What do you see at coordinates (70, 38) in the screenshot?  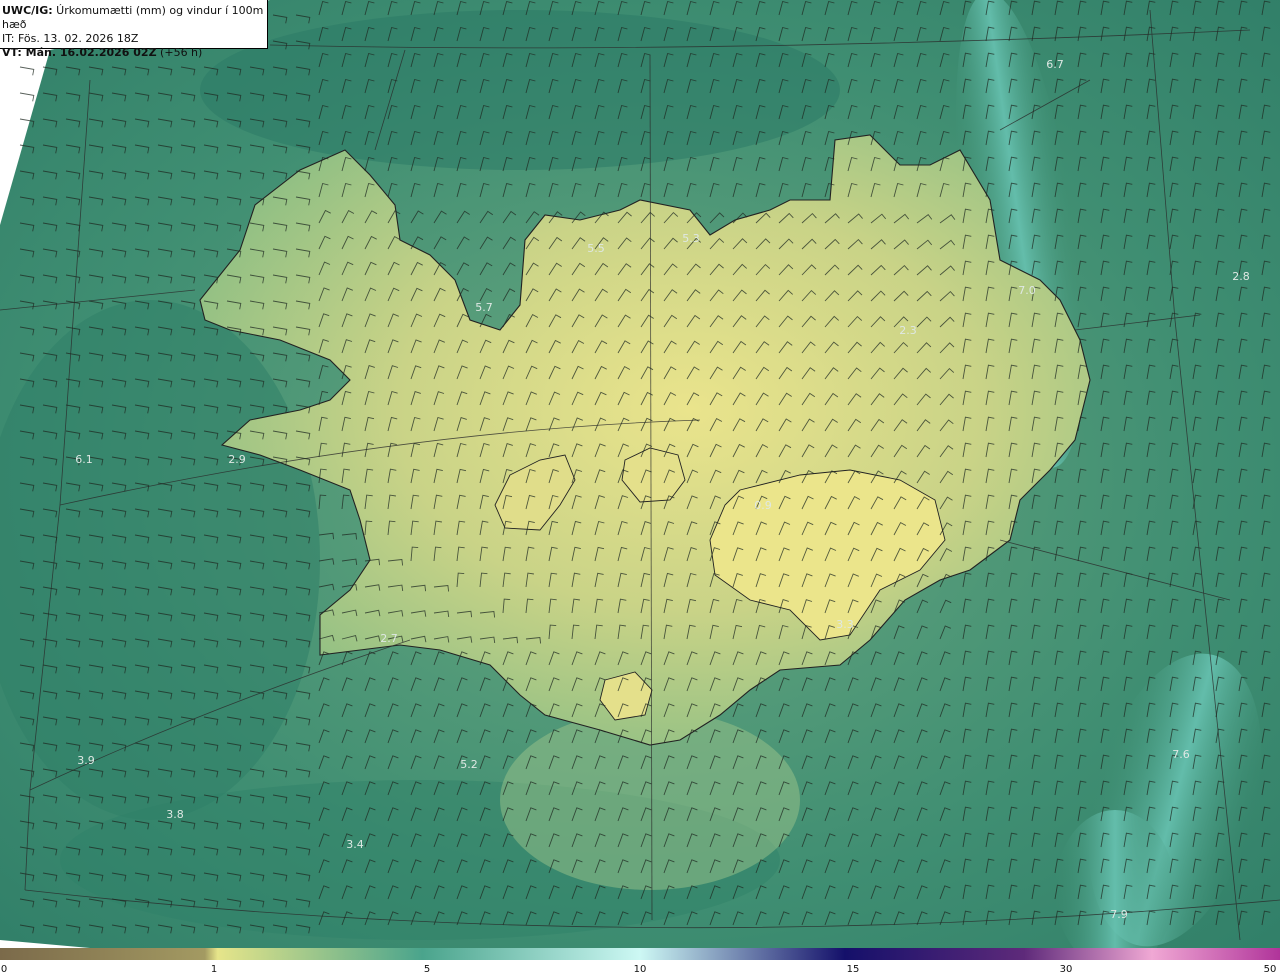 I see `init-time: IT: Fös. 13. 02. 2026 18Z` at bounding box center [70, 38].